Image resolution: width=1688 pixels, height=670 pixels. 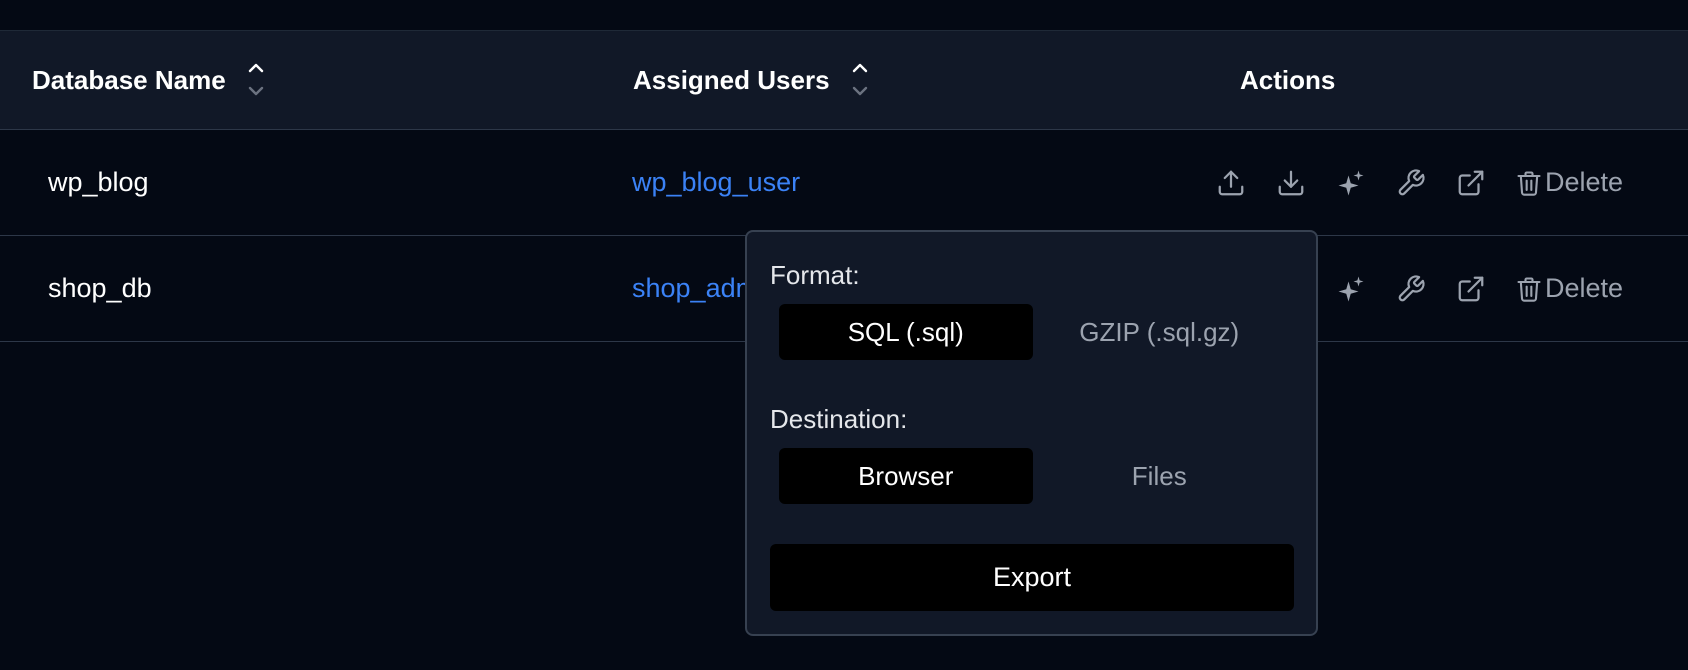 What do you see at coordinates (731, 79) in the screenshot?
I see `column-header-label: Assigned Users` at bounding box center [731, 79].